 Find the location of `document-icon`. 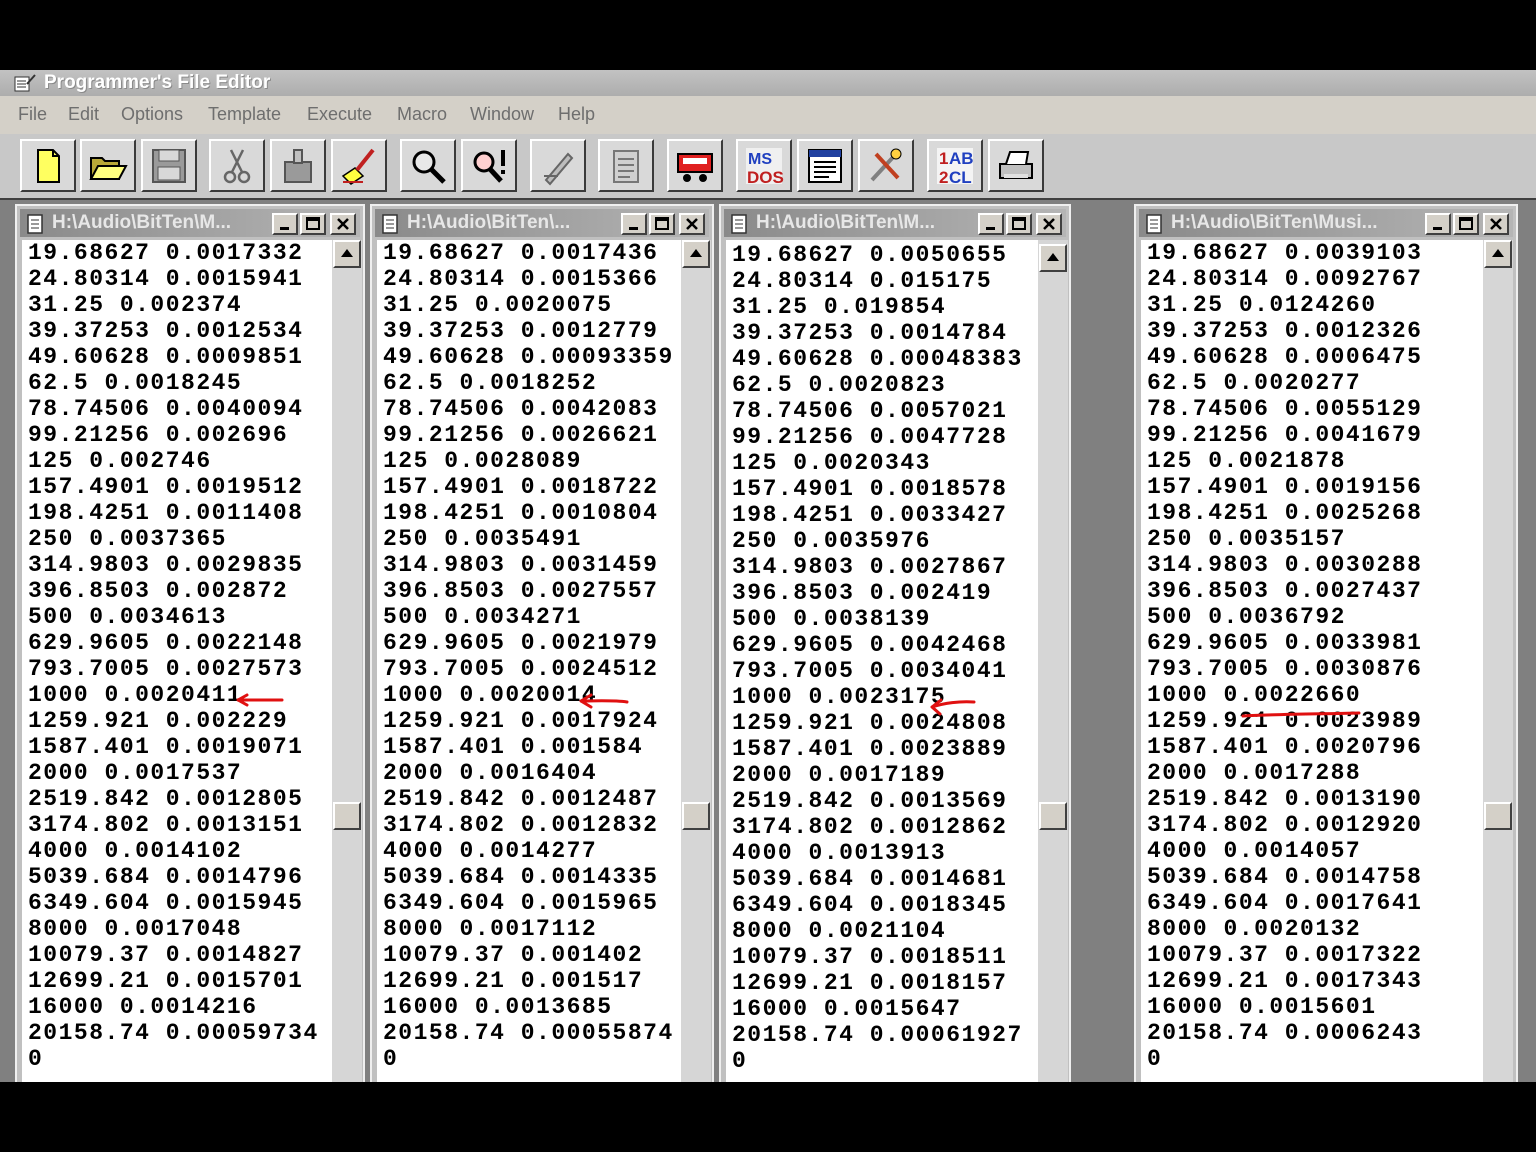

document-icon is located at coordinates (35, 224).